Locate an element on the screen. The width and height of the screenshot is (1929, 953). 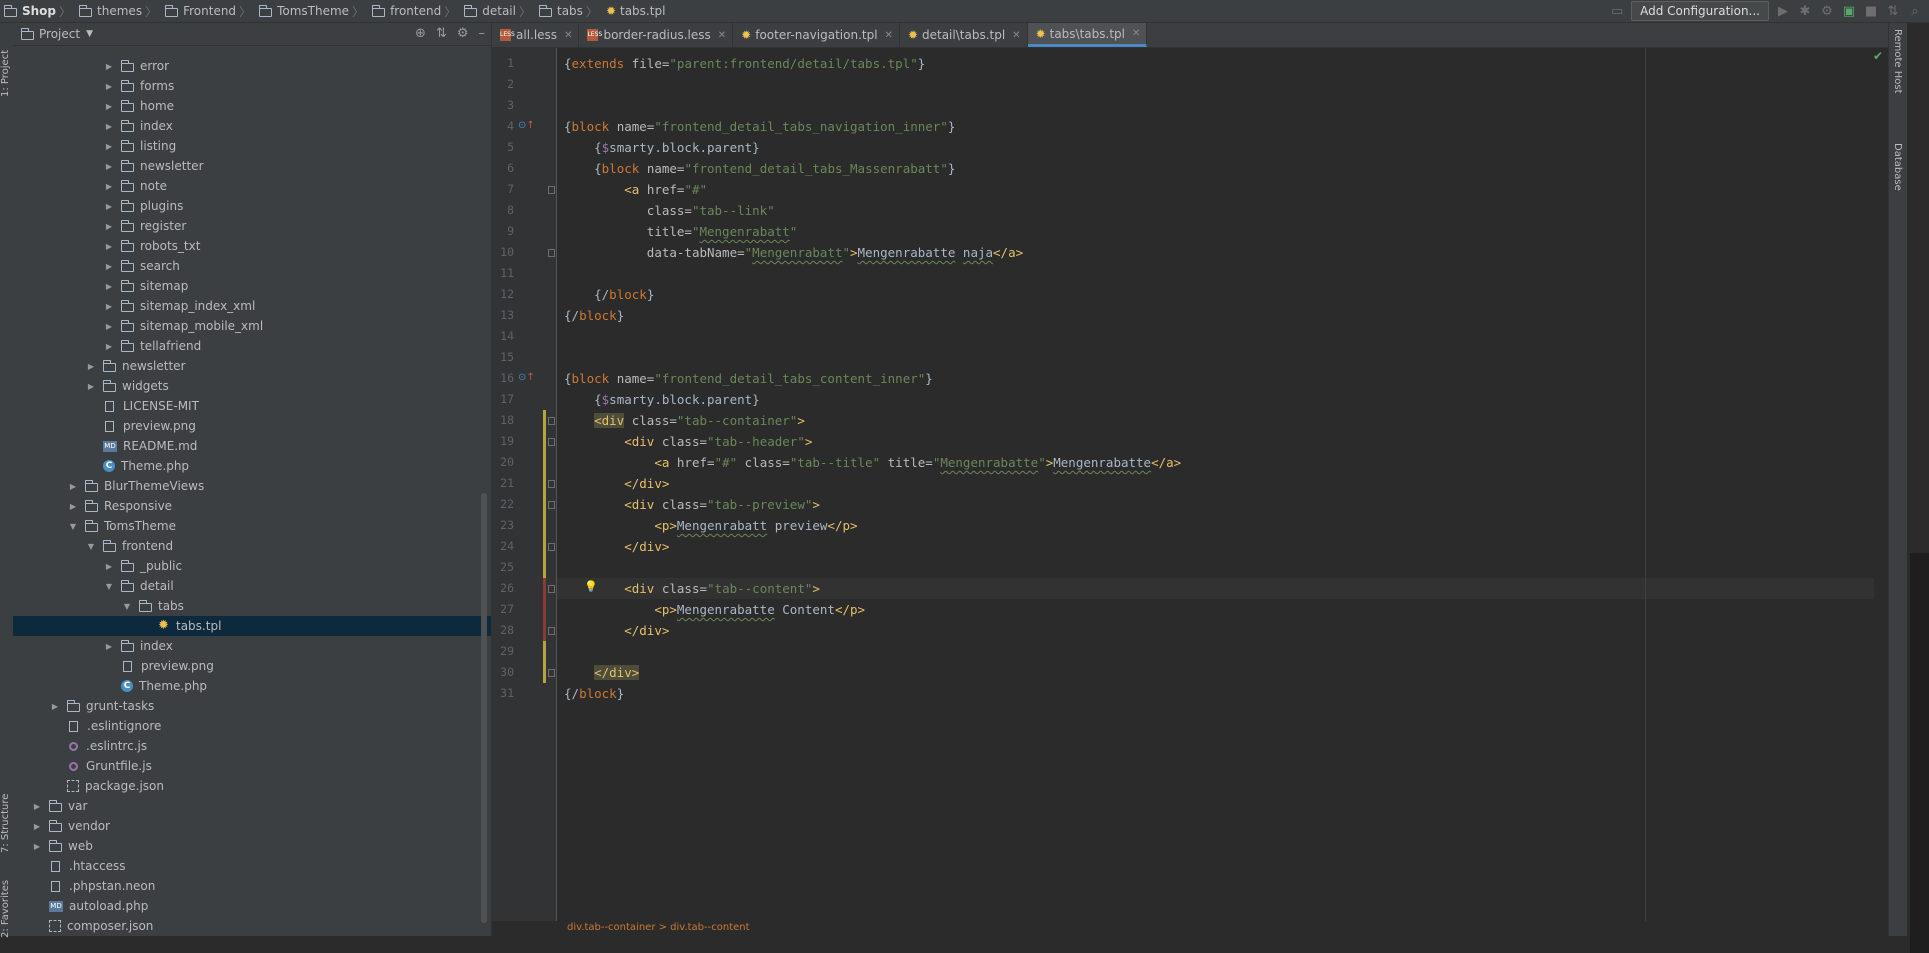
breadcrumb-item: Frontend 〉 is located at coordinates (210, 11).